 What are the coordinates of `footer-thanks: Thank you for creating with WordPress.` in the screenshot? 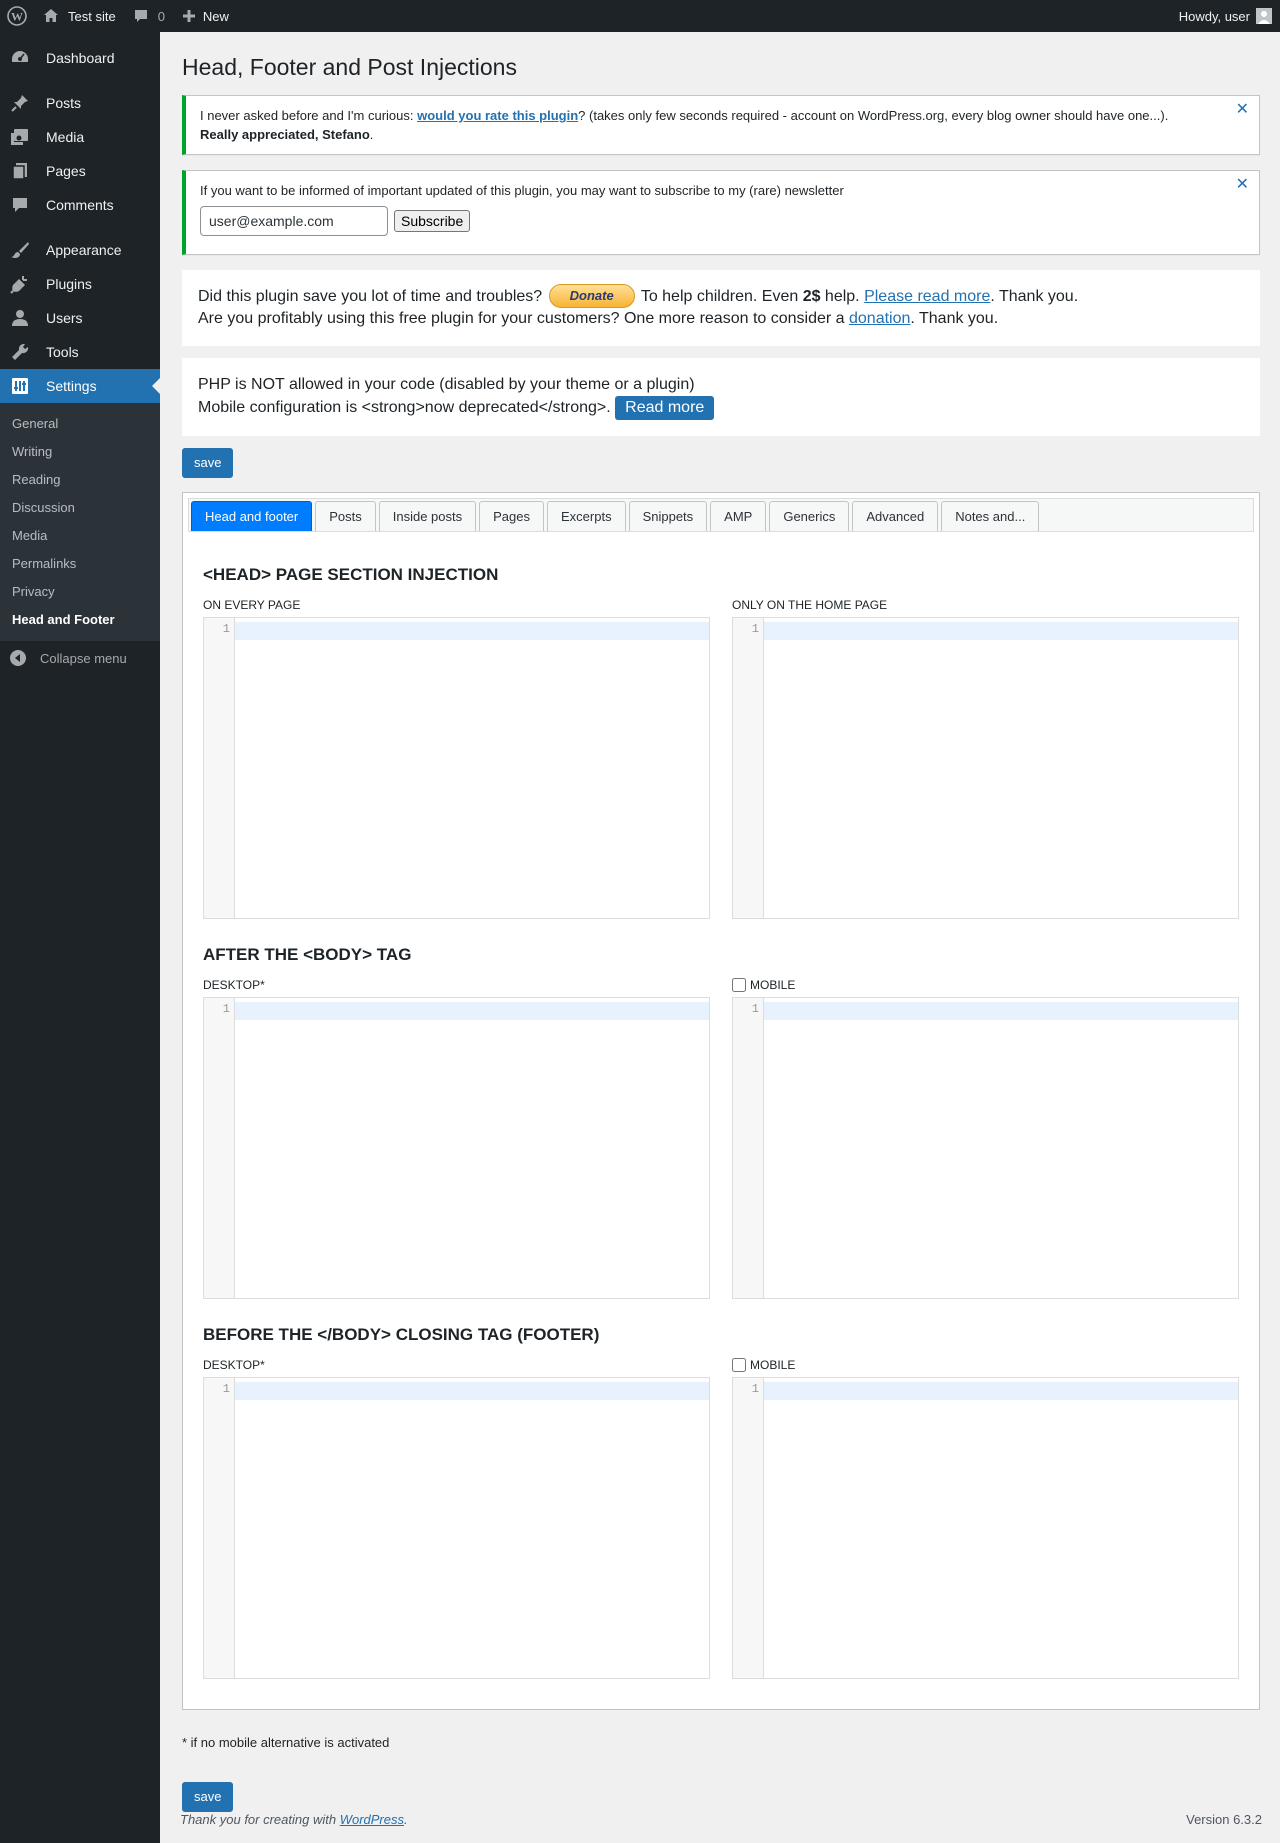 It's located at (294, 1819).